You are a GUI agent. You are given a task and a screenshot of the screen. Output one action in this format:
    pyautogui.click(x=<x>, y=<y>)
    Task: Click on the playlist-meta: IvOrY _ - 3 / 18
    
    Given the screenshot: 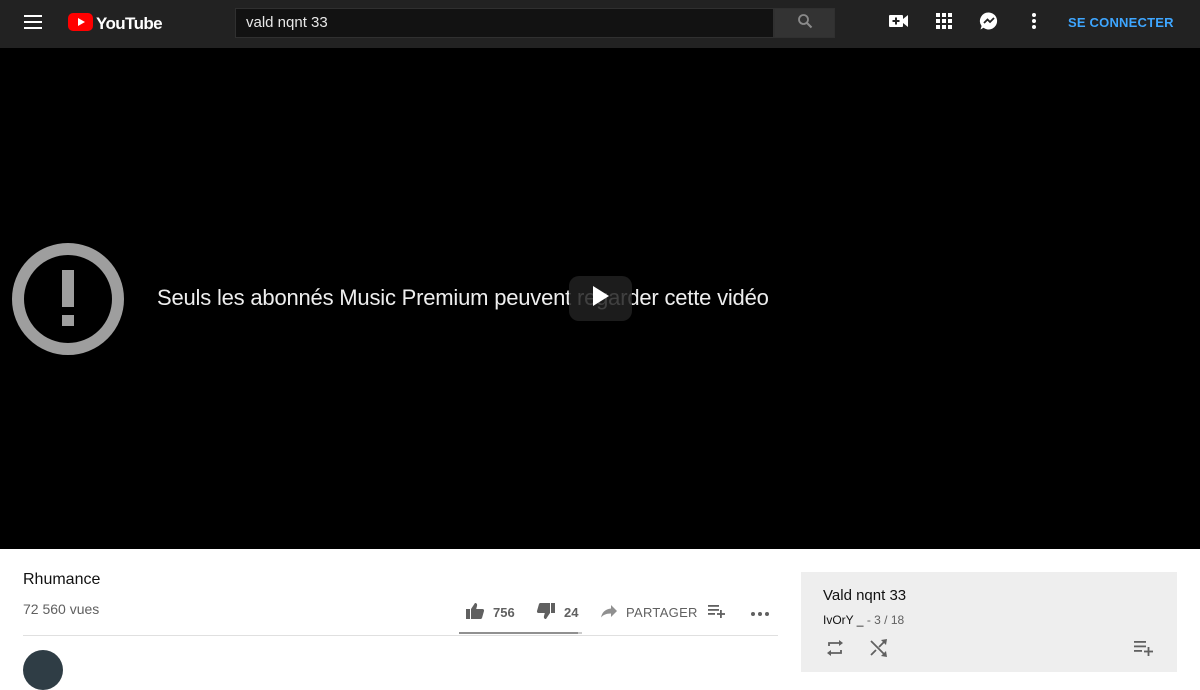 What is the action you would take?
    pyautogui.click(x=863, y=620)
    